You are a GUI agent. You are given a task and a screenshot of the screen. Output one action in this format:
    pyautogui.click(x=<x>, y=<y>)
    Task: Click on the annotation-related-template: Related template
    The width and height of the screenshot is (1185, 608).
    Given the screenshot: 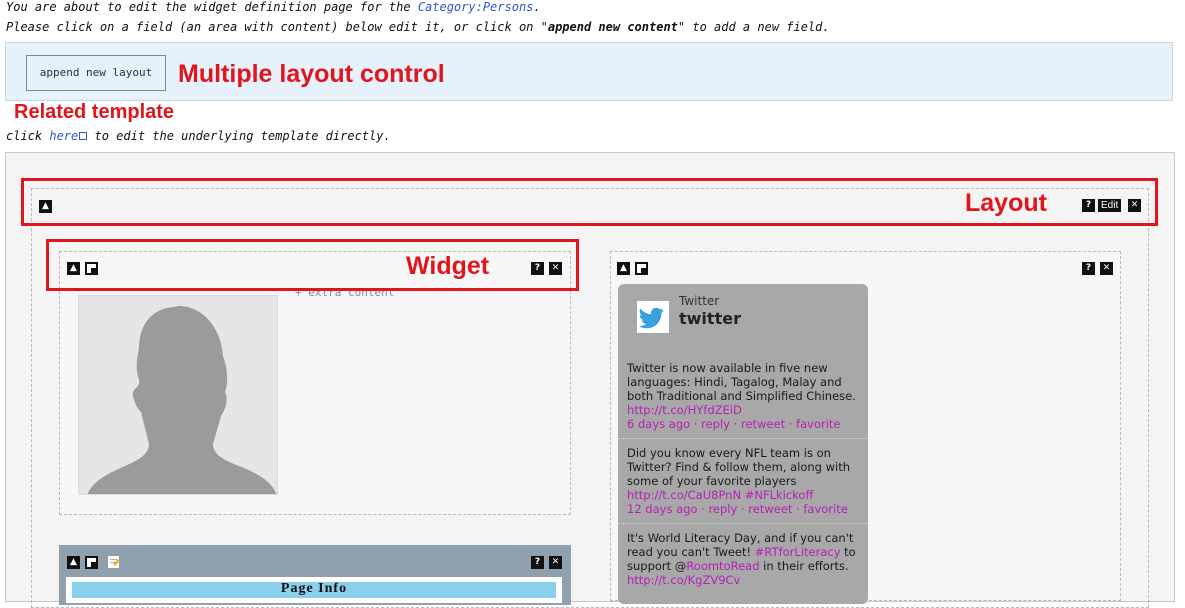 What is the action you would take?
    pyautogui.click(x=94, y=112)
    